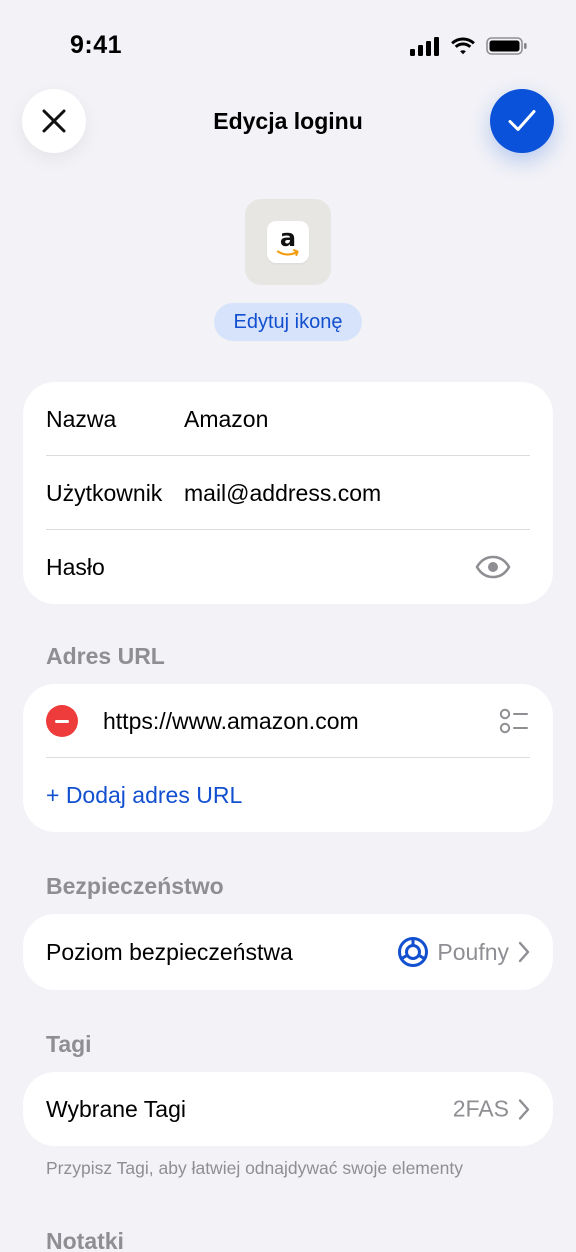 Image resolution: width=576 pixels, height=1252 pixels. I want to click on amazon-logo-icon: a, so click(288, 242).